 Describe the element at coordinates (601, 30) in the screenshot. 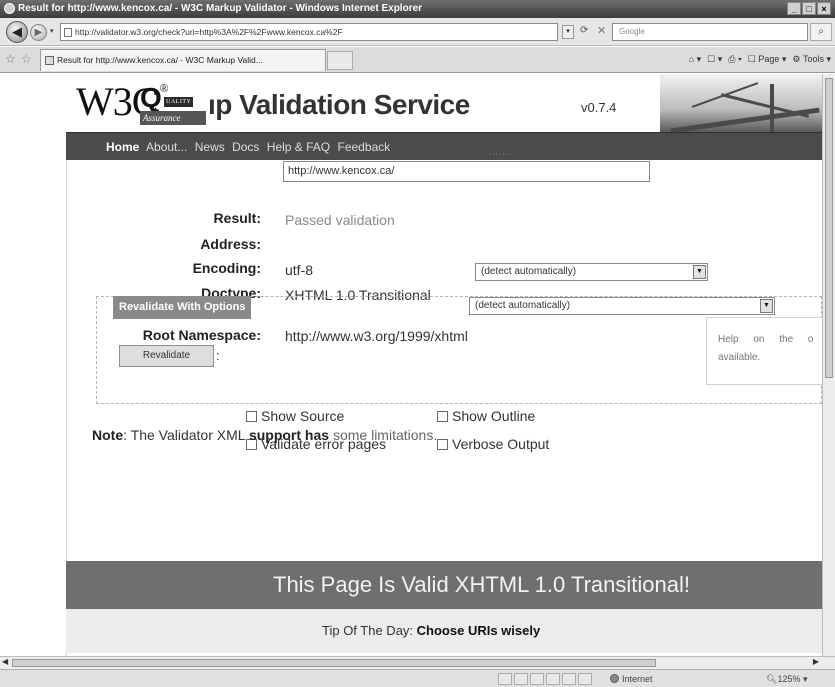

I see `stop-icon: ✕` at that location.